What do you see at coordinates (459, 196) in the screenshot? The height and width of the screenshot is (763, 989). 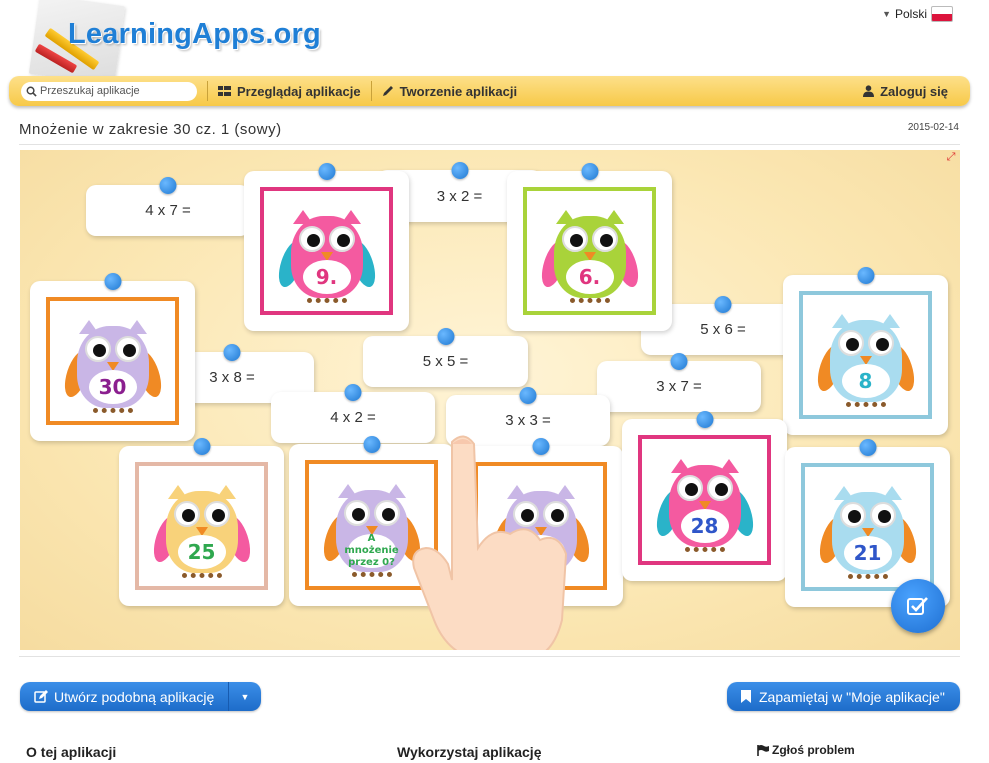 I see `equation-text: 3 x 2 =` at bounding box center [459, 196].